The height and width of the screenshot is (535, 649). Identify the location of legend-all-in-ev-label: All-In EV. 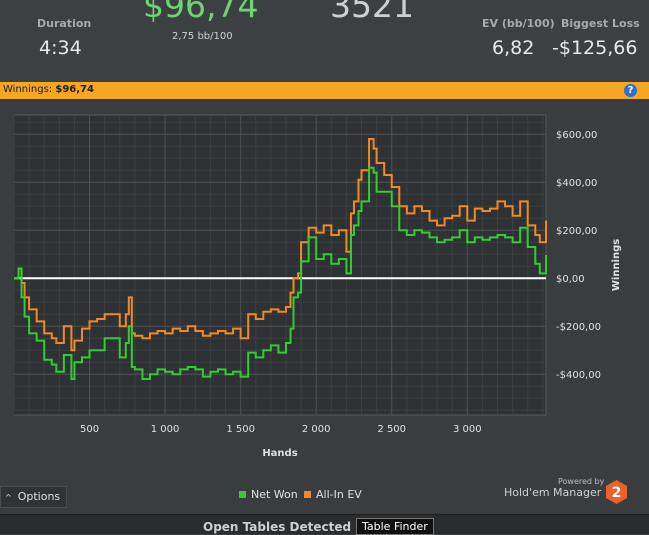
(339, 494).